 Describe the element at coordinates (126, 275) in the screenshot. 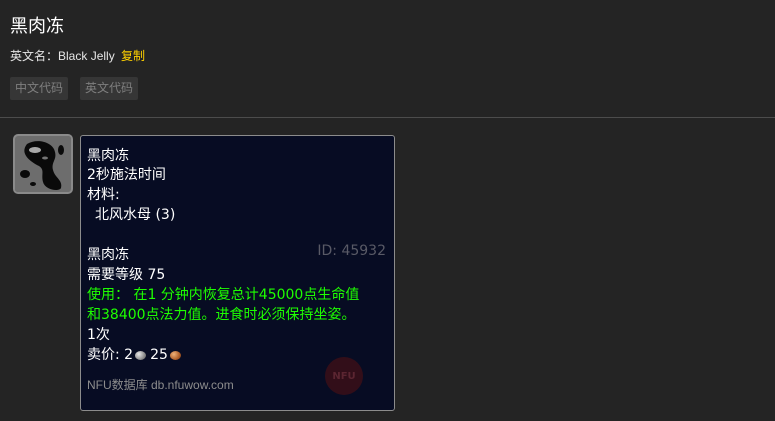

I see `required-level: 需要等级 75` at that location.